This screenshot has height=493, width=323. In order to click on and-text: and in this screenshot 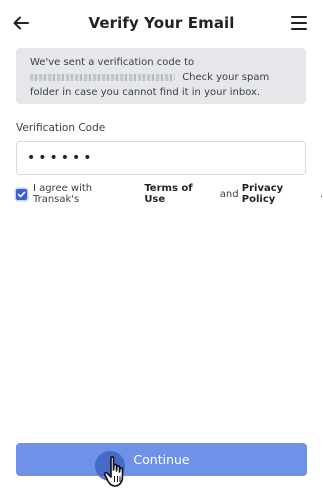, I will do `click(229, 194)`.